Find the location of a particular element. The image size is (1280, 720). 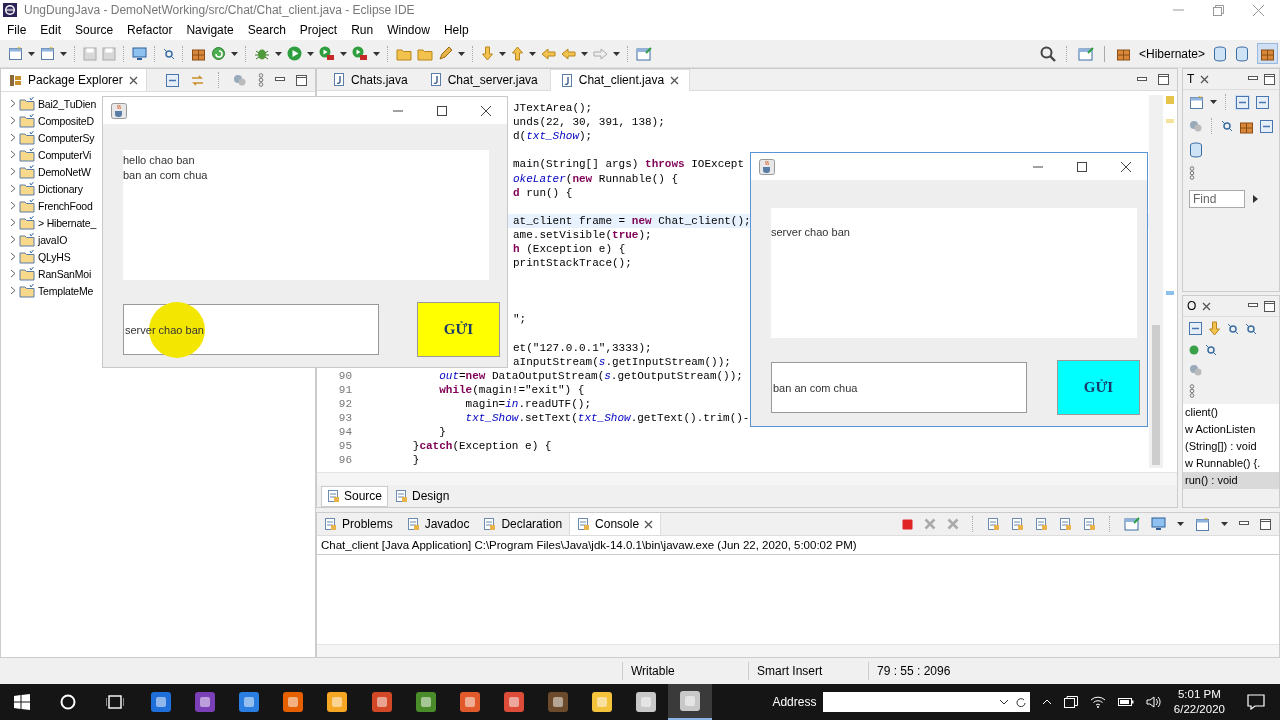

project-name: ComputerVi is located at coordinates (65, 154).